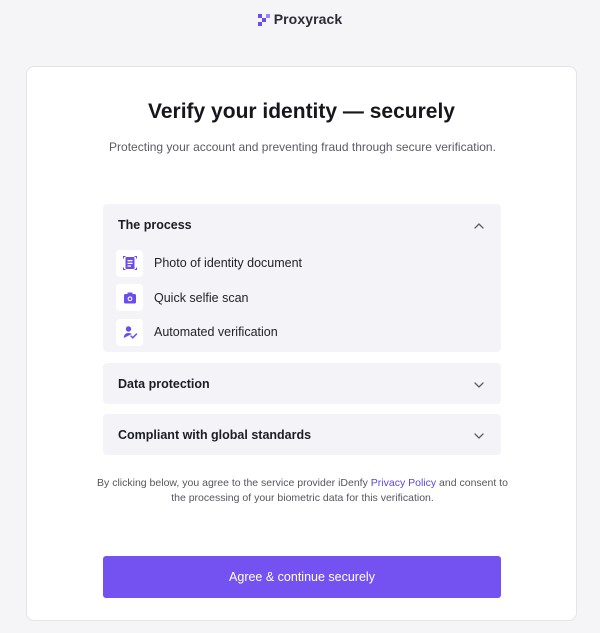 Image resolution: width=600 pixels, height=633 pixels. Describe the element at coordinates (308, 332) in the screenshot. I see `process-item: Automated verification` at that location.